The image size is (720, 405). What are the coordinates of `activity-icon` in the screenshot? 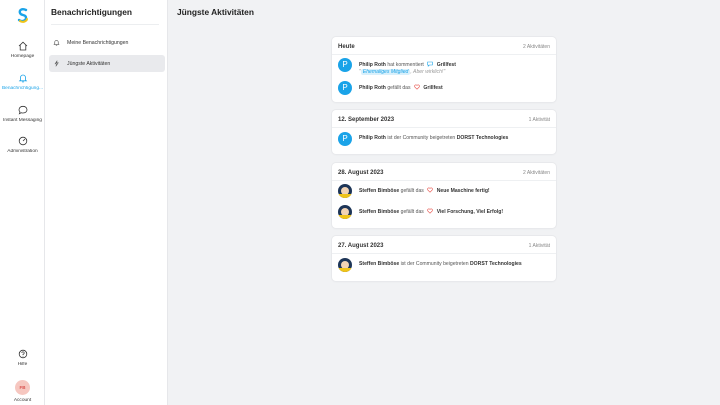 It's located at (56, 63).